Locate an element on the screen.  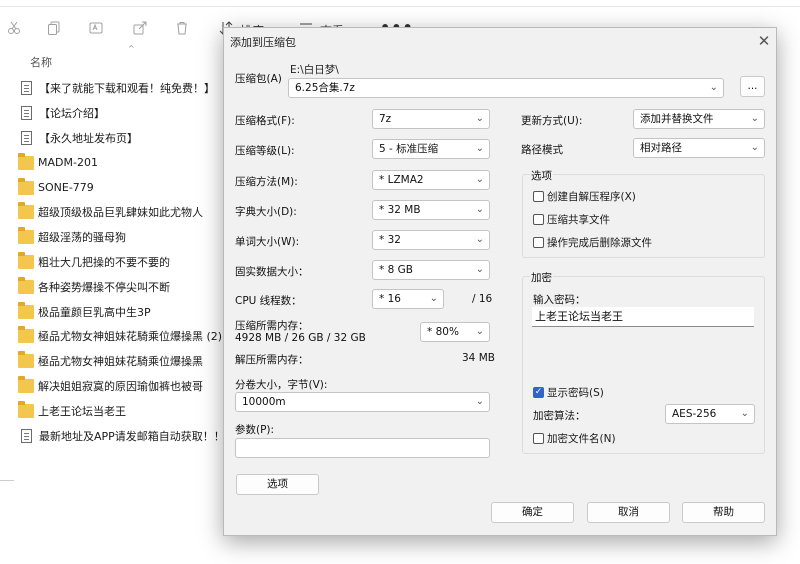
file-name: 上老王论坛当老王 is located at coordinates (82, 411).